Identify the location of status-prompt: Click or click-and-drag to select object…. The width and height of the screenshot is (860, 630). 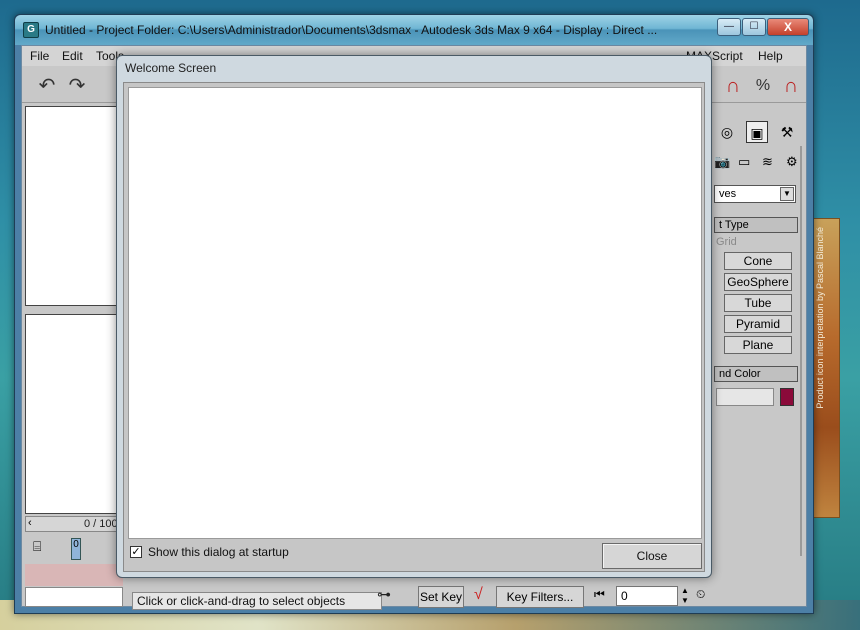
(257, 601).